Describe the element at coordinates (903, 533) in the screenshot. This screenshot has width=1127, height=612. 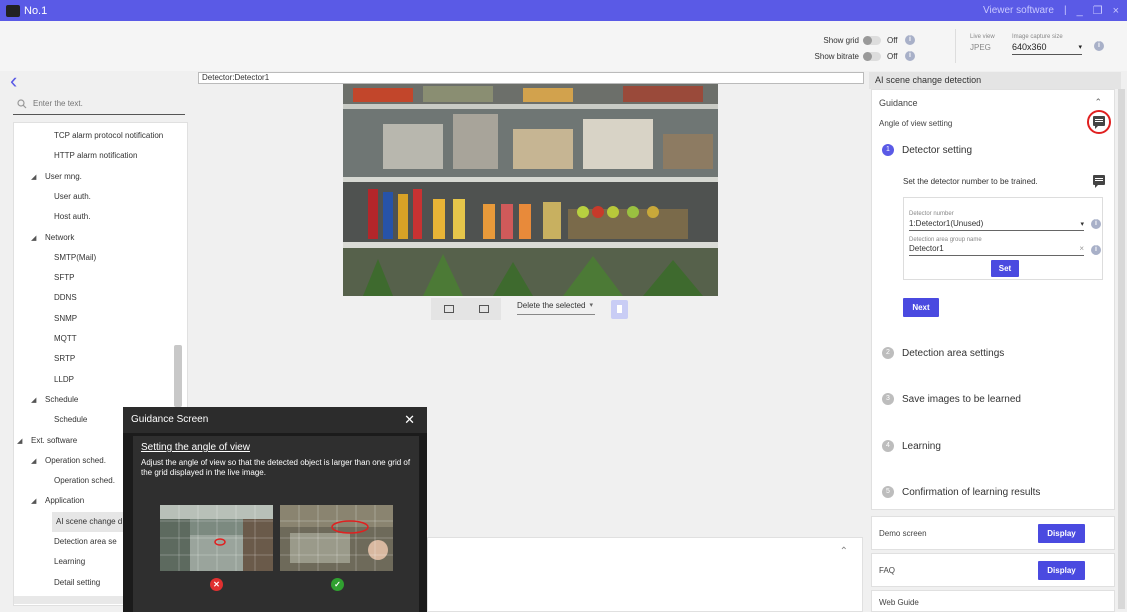
I see `demo-screen-label: Demo screen` at that location.